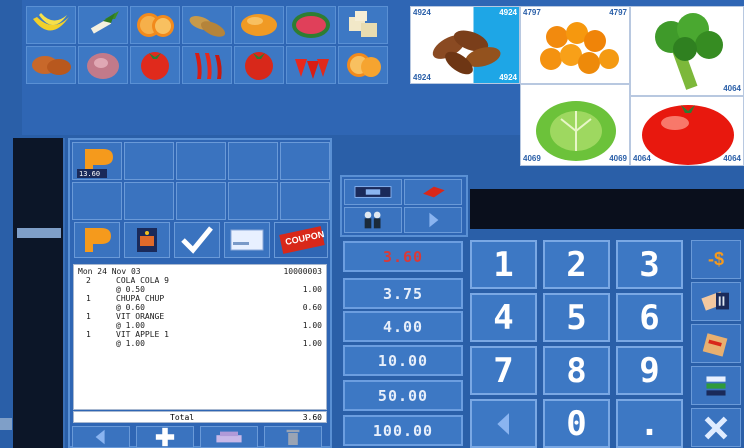 The image size is (744, 448). I want to click on receipt-line-desc: @ 0.60, so click(130, 307).